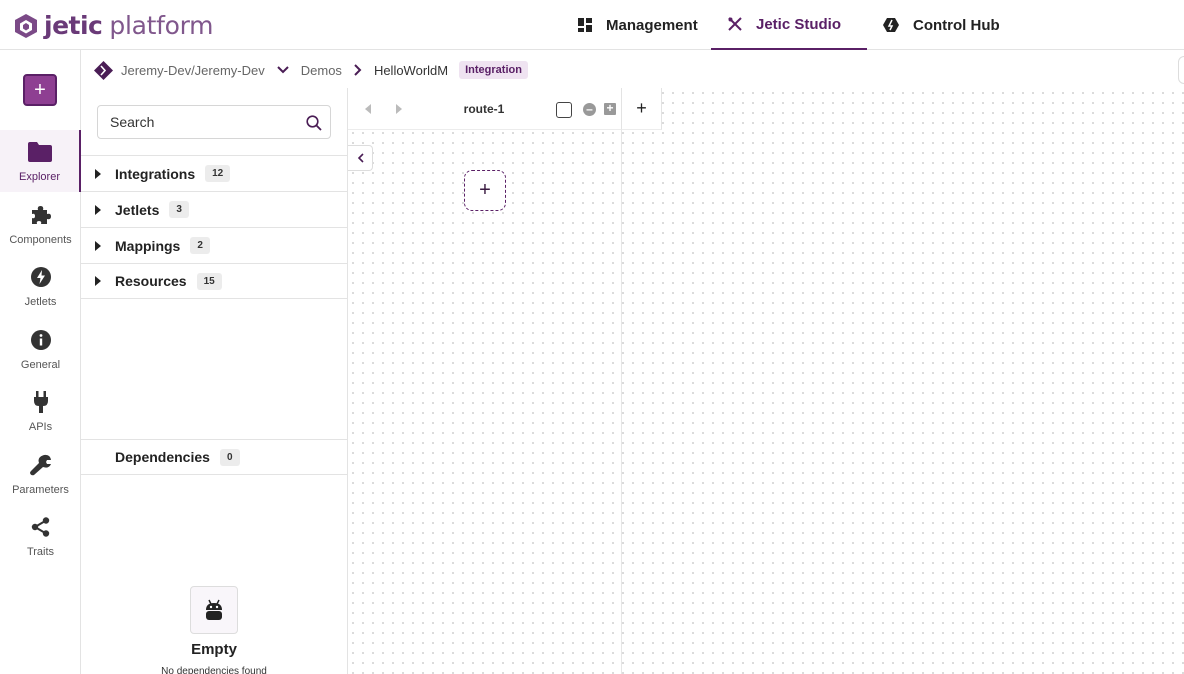 Image resolution: width=1184 pixels, height=674 pixels. I want to click on nav-jetic-studio: Jetic Studio, so click(789, 25).